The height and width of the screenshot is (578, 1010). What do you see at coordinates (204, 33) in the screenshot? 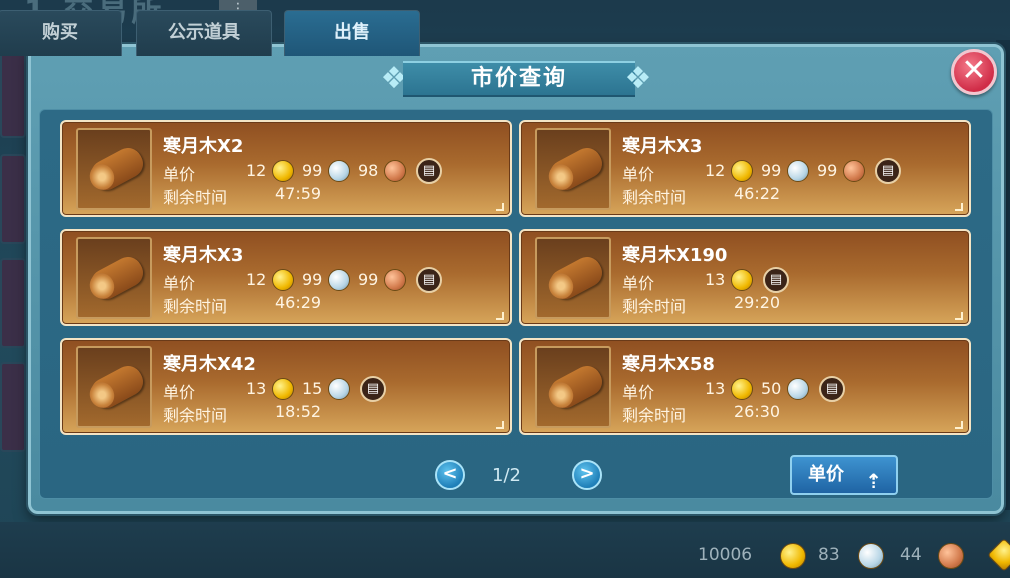
I see `tab-public-items: 公示道具` at bounding box center [204, 33].